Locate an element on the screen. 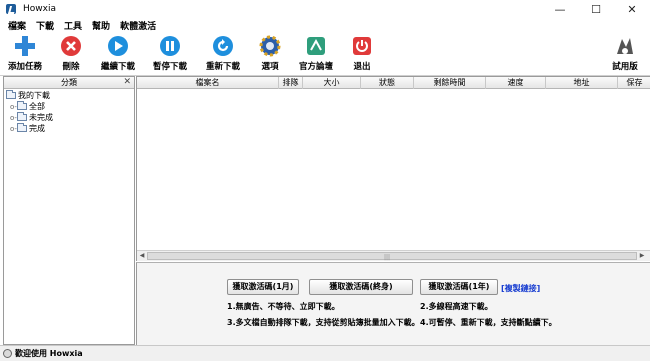 This screenshot has width=650, height=361. trial-label: 試用版 is located at coordinates (625, 67).